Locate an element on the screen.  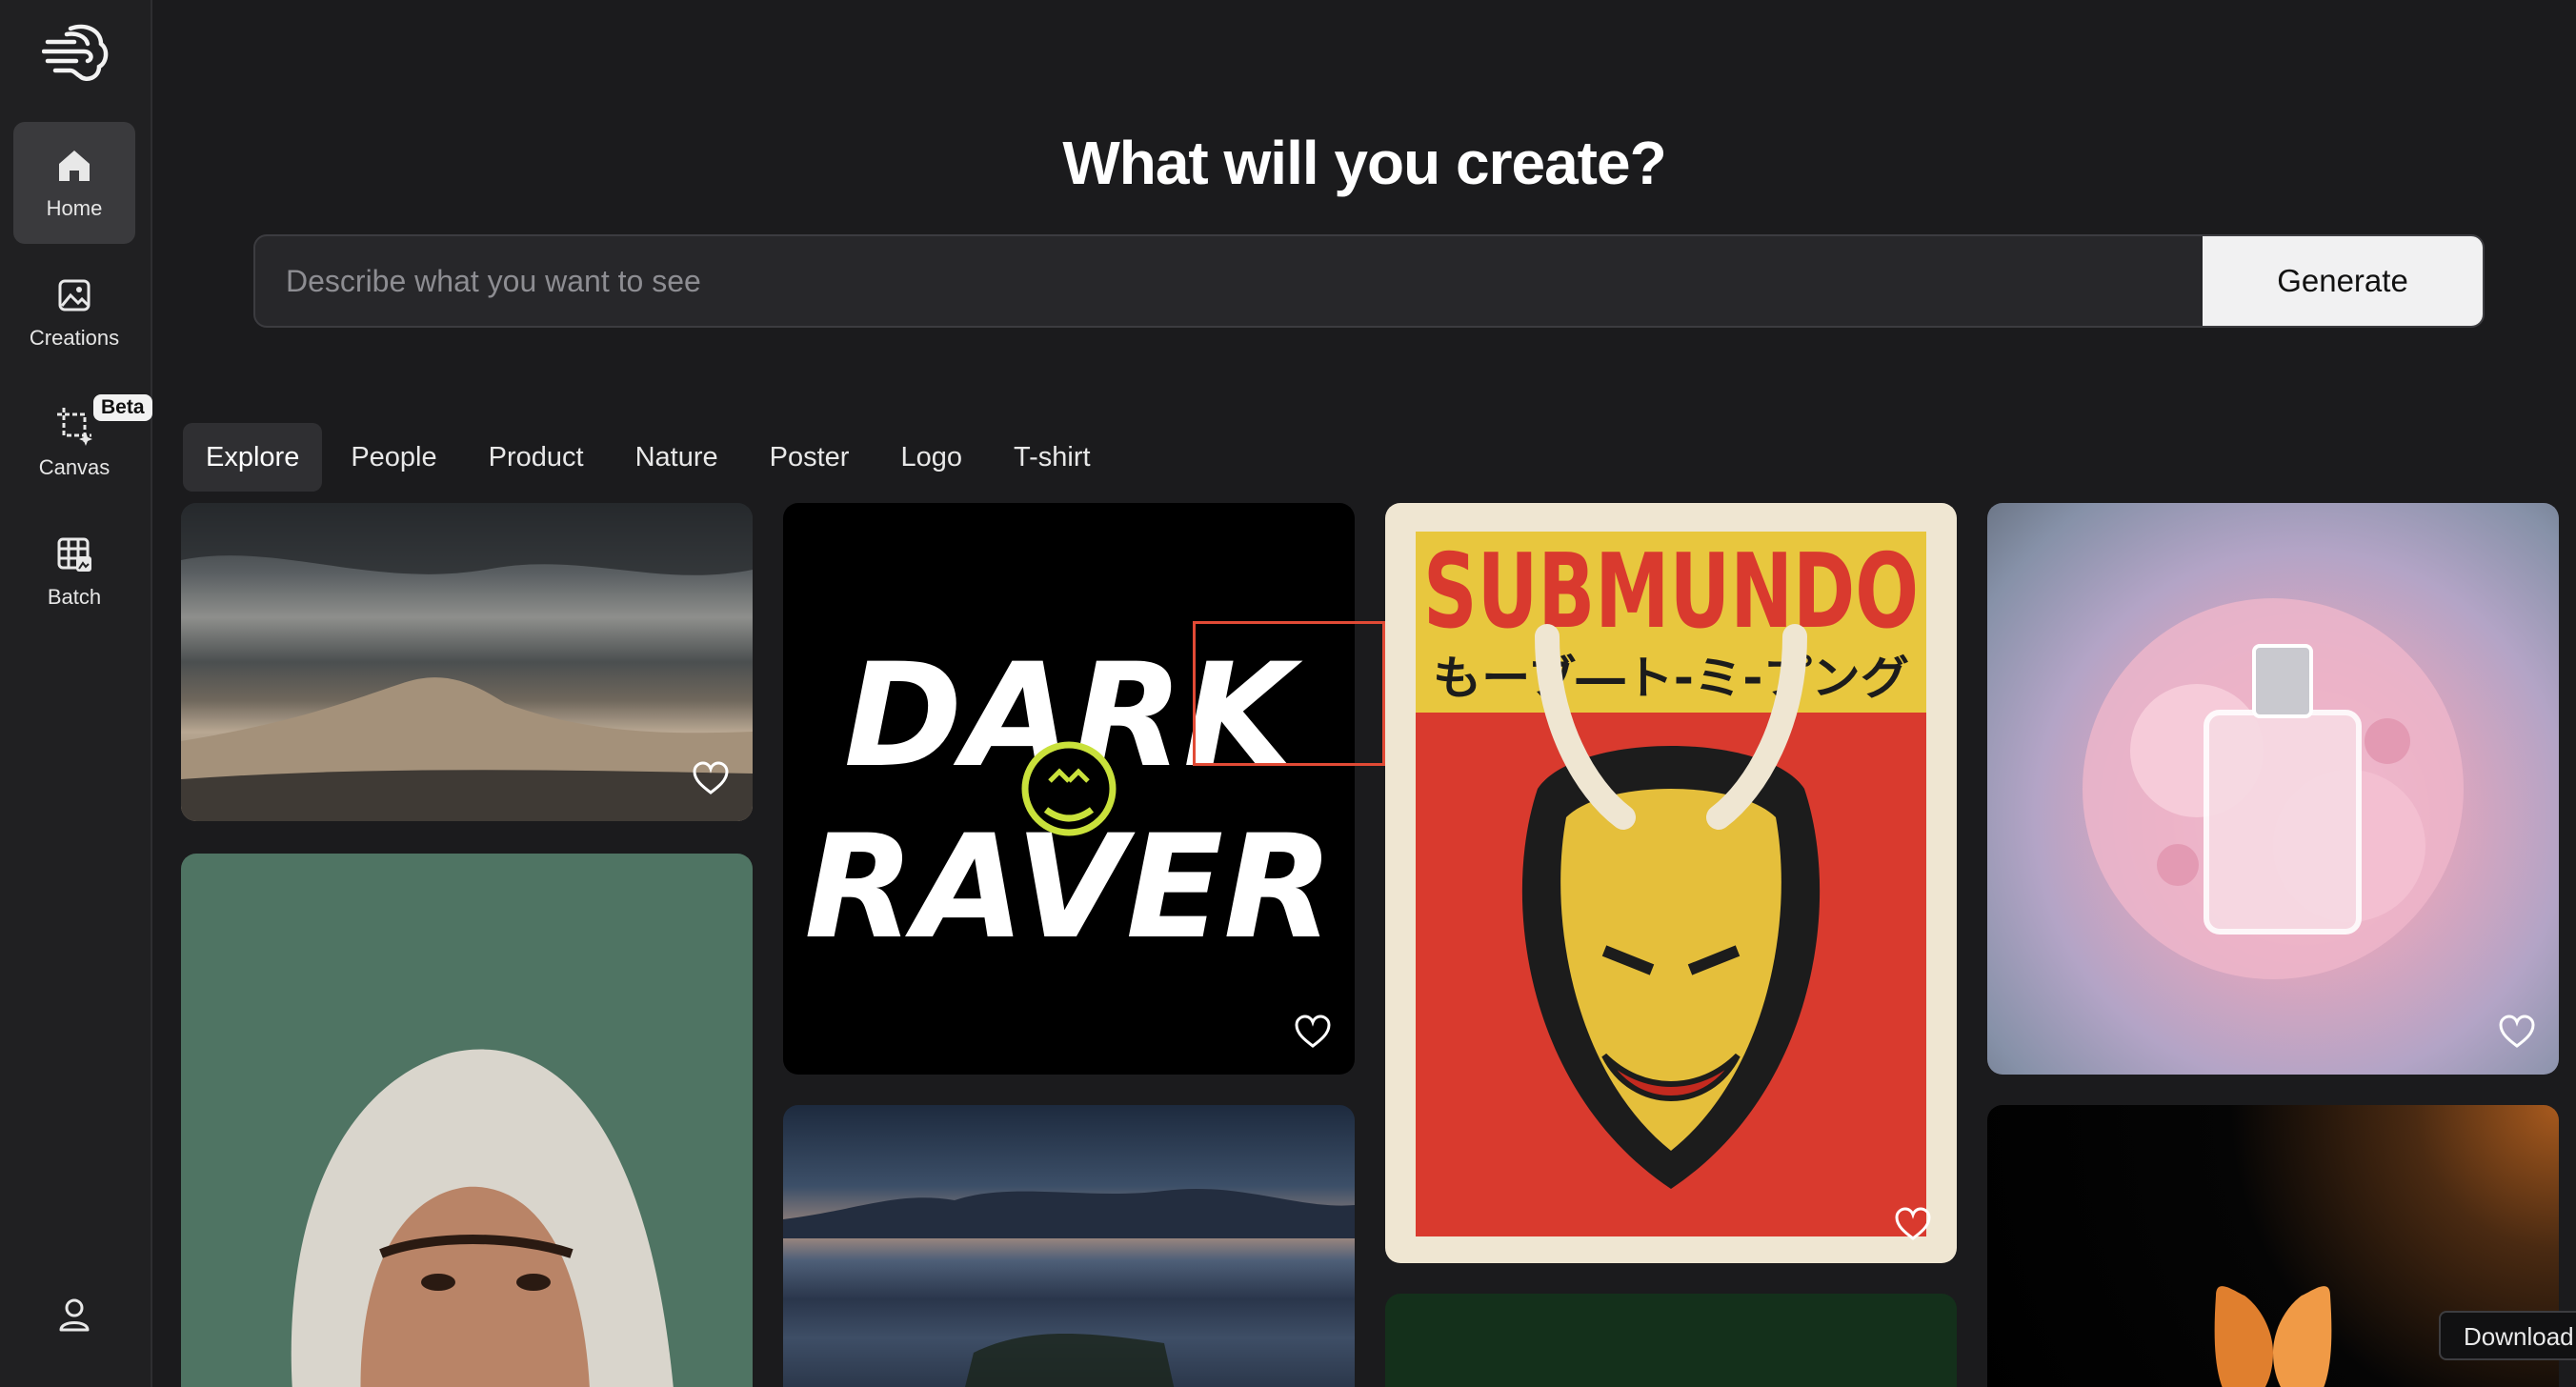
image-icon is located at coordinates (74, 295).